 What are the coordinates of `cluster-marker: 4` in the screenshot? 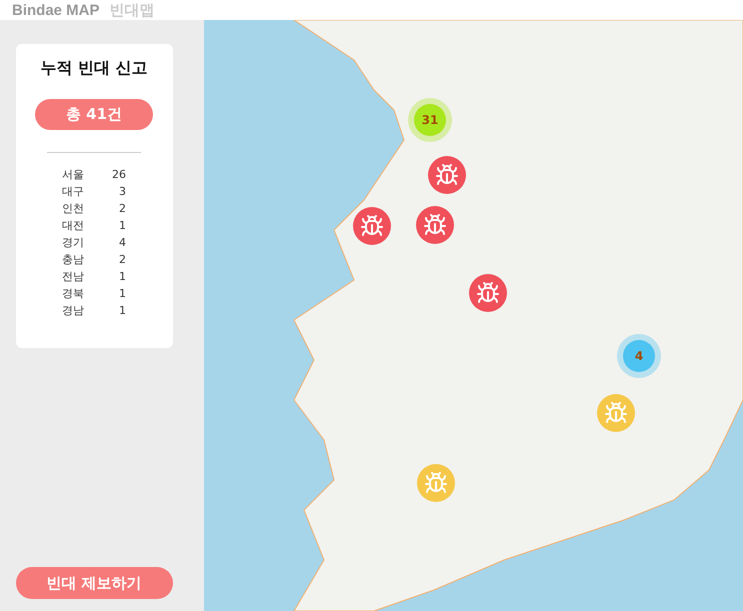 It's located at (639, 356).